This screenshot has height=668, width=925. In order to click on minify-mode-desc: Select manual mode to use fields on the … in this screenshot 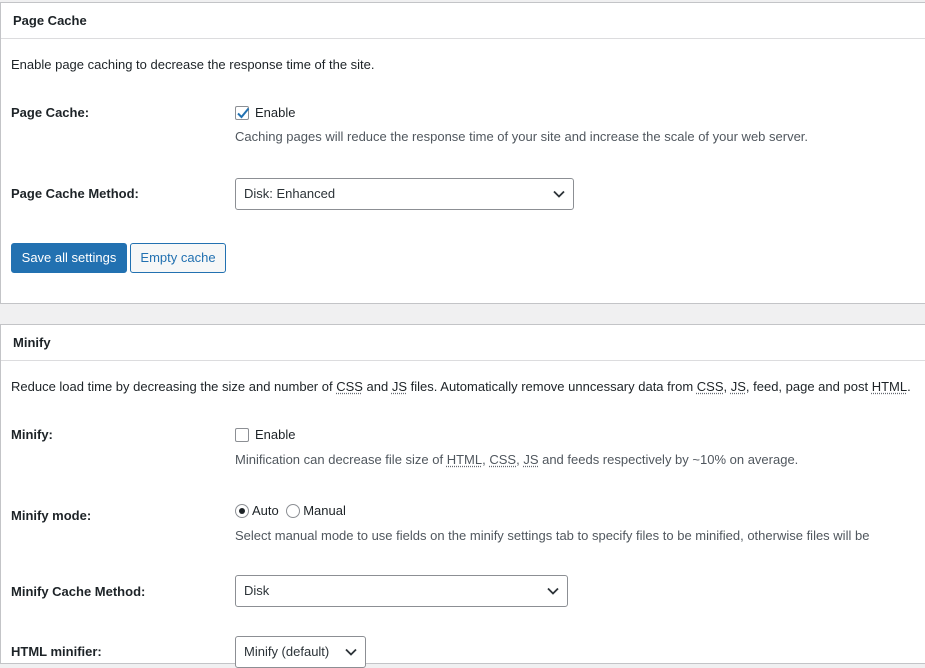, I will do `click(552, 535)`.